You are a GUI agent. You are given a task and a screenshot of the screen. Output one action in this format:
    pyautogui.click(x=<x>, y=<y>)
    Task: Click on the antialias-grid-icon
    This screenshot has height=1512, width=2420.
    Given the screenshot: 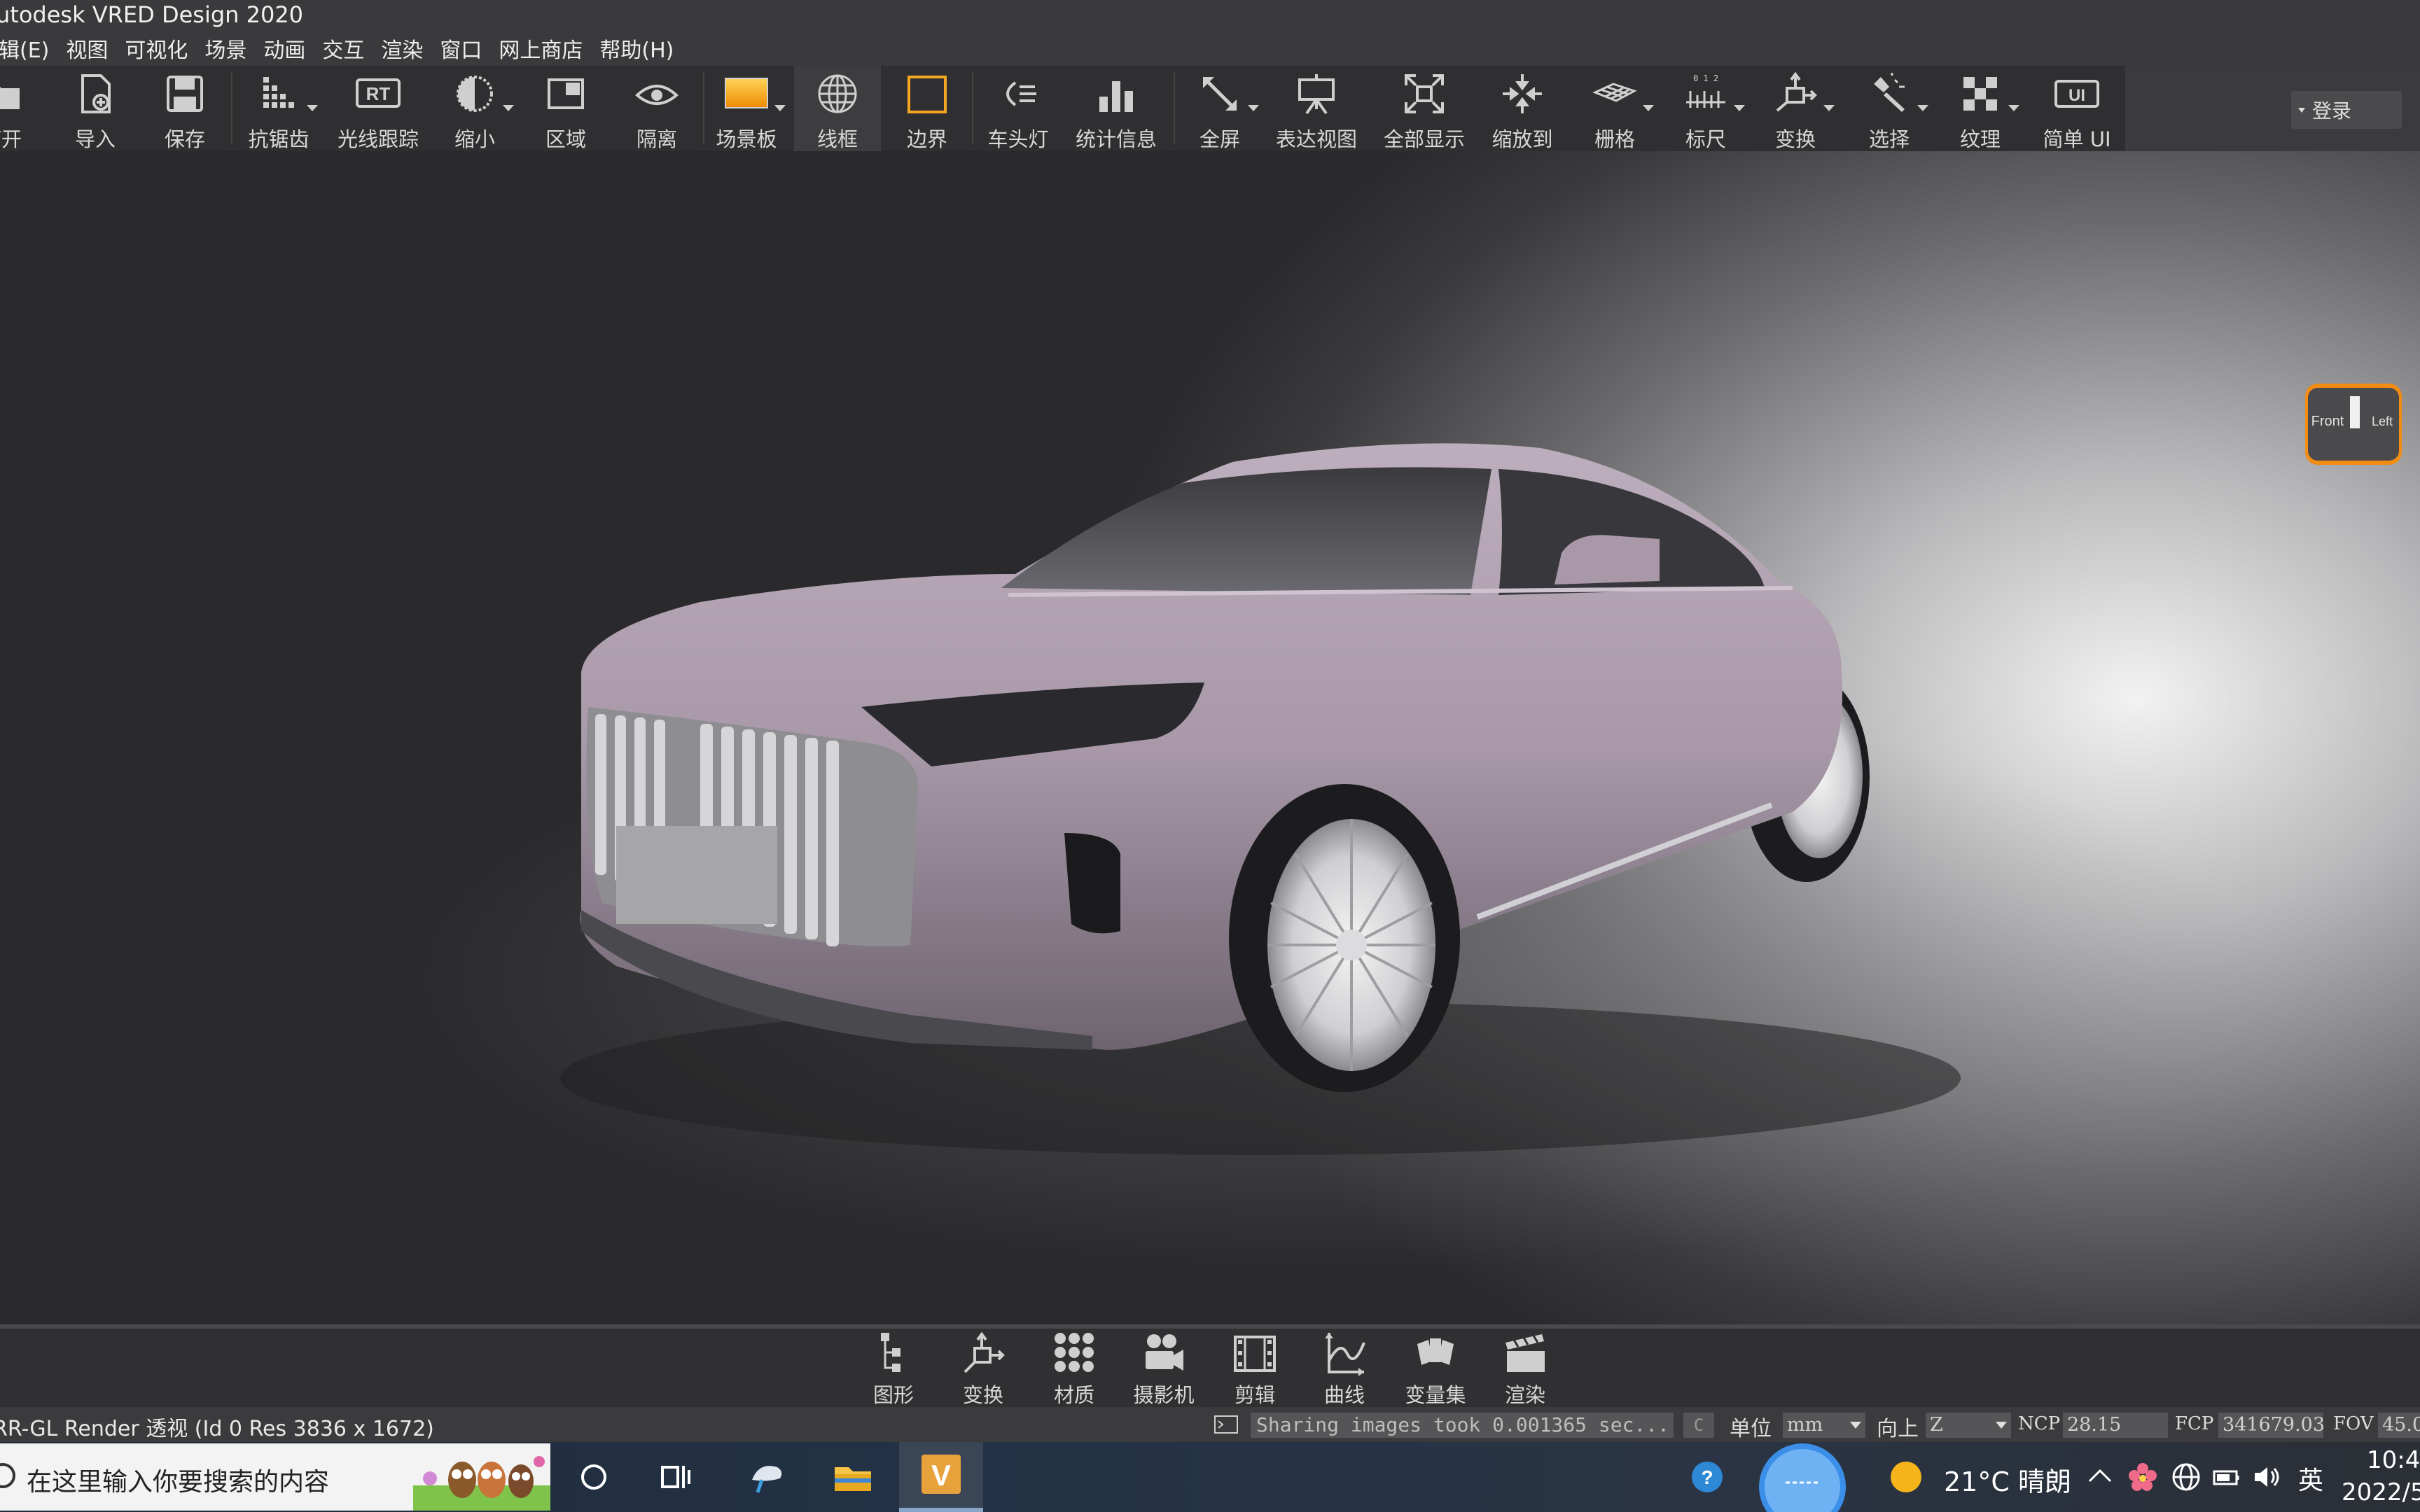 What is the action you would take?
    pyautogui.click(x=278, y=92)
    